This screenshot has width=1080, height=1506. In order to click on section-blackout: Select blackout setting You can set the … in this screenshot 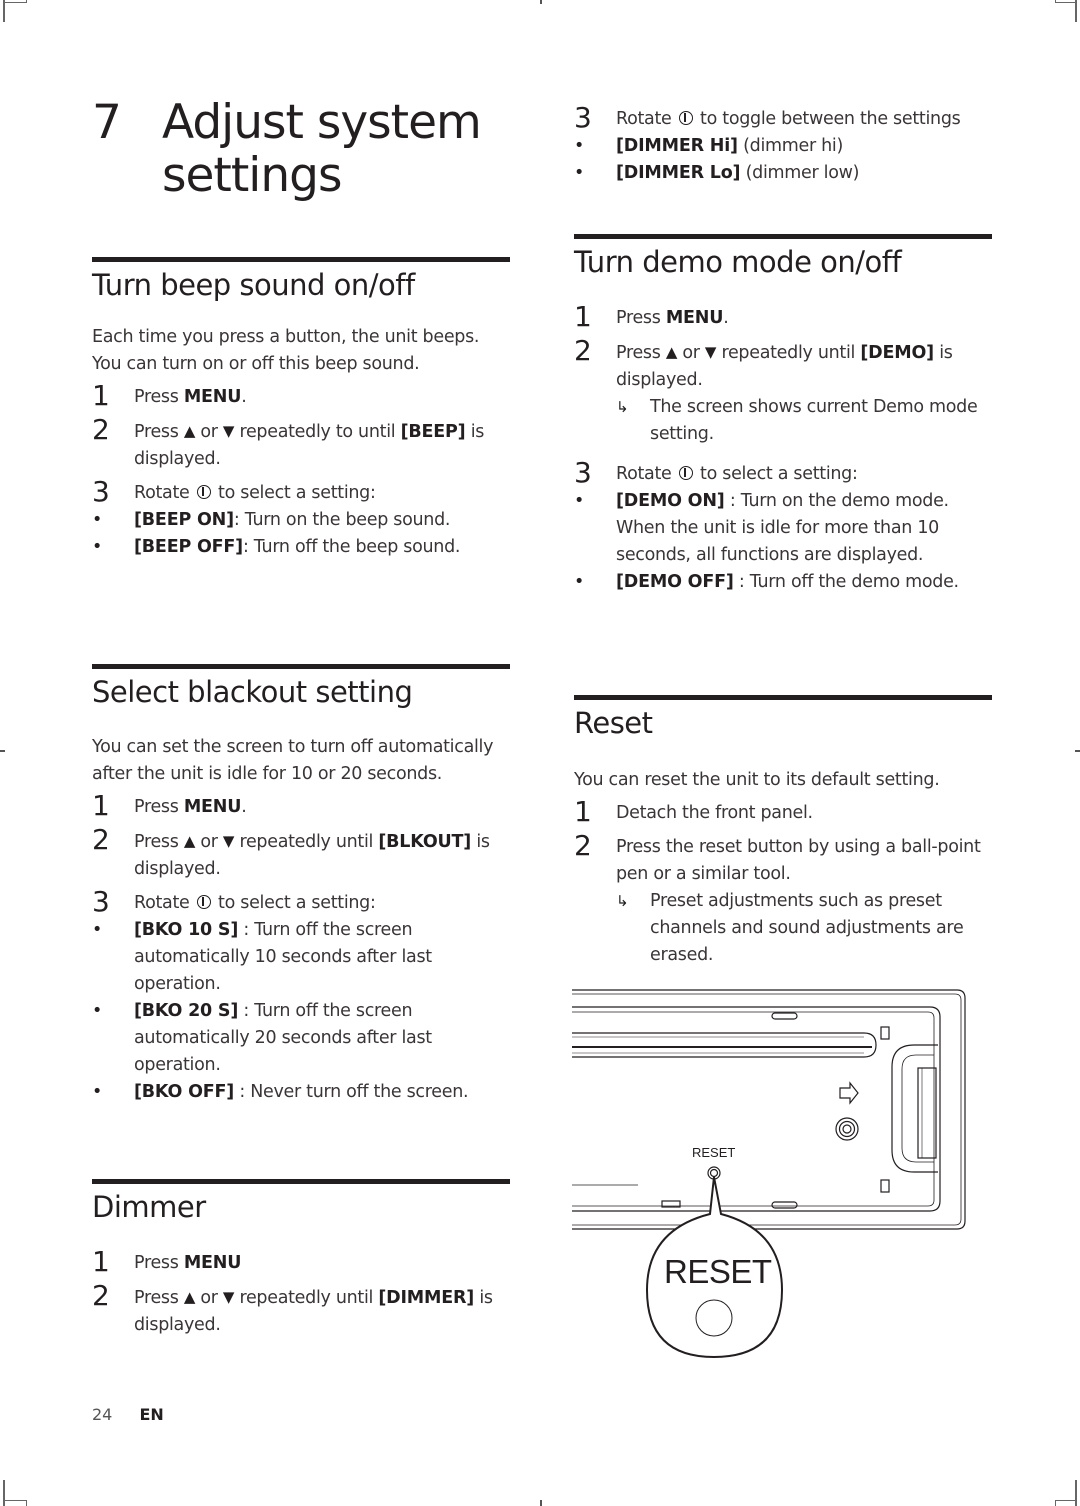, I will do `click(301, 885)`.